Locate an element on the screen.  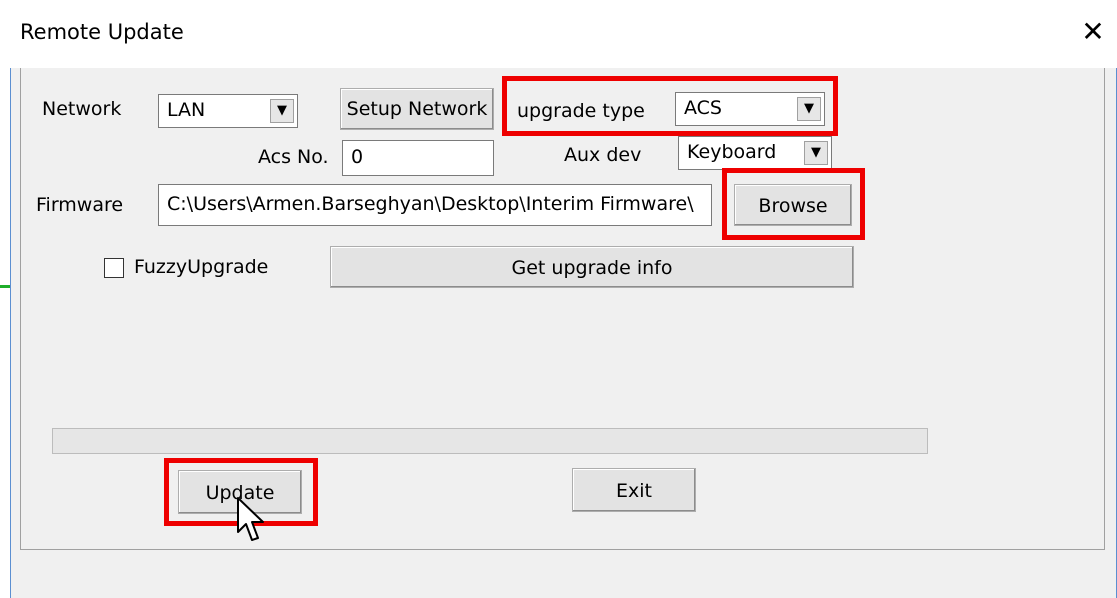
acs-no-label: Acs No. is located at coordinates (293, 157).